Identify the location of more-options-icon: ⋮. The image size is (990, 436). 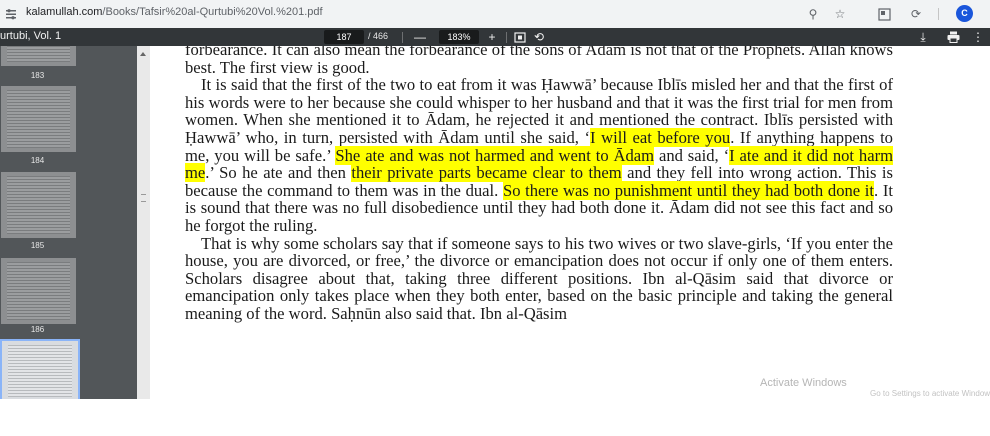
(978, 37).